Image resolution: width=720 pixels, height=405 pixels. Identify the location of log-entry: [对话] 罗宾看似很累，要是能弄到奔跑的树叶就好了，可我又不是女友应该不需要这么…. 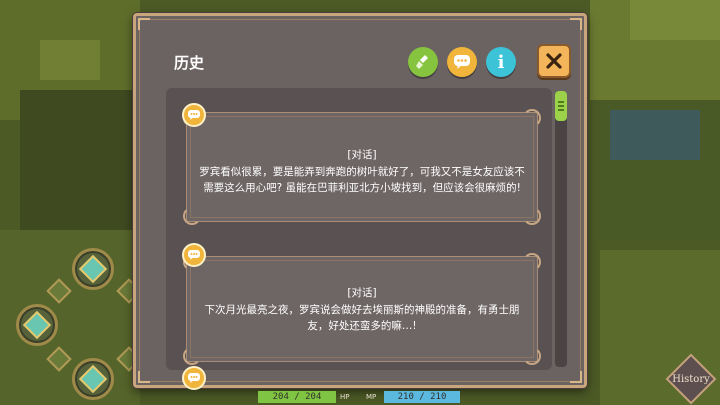
(362, 167).